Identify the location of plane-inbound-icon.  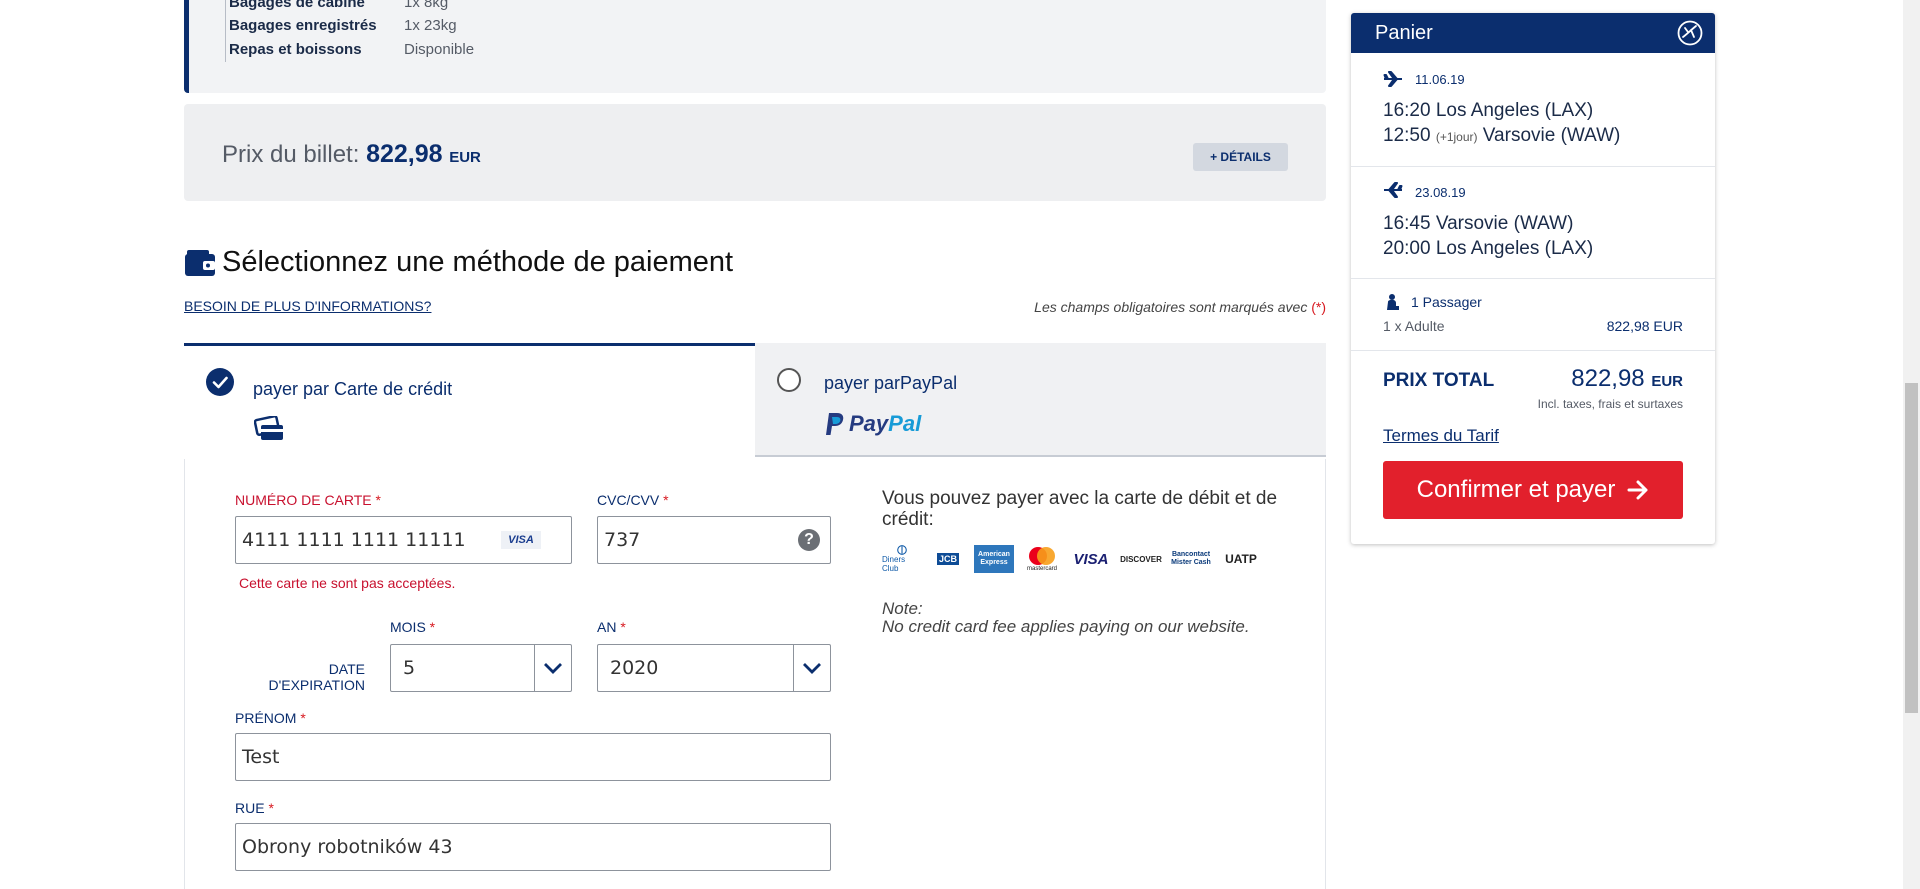
(1393, 190).